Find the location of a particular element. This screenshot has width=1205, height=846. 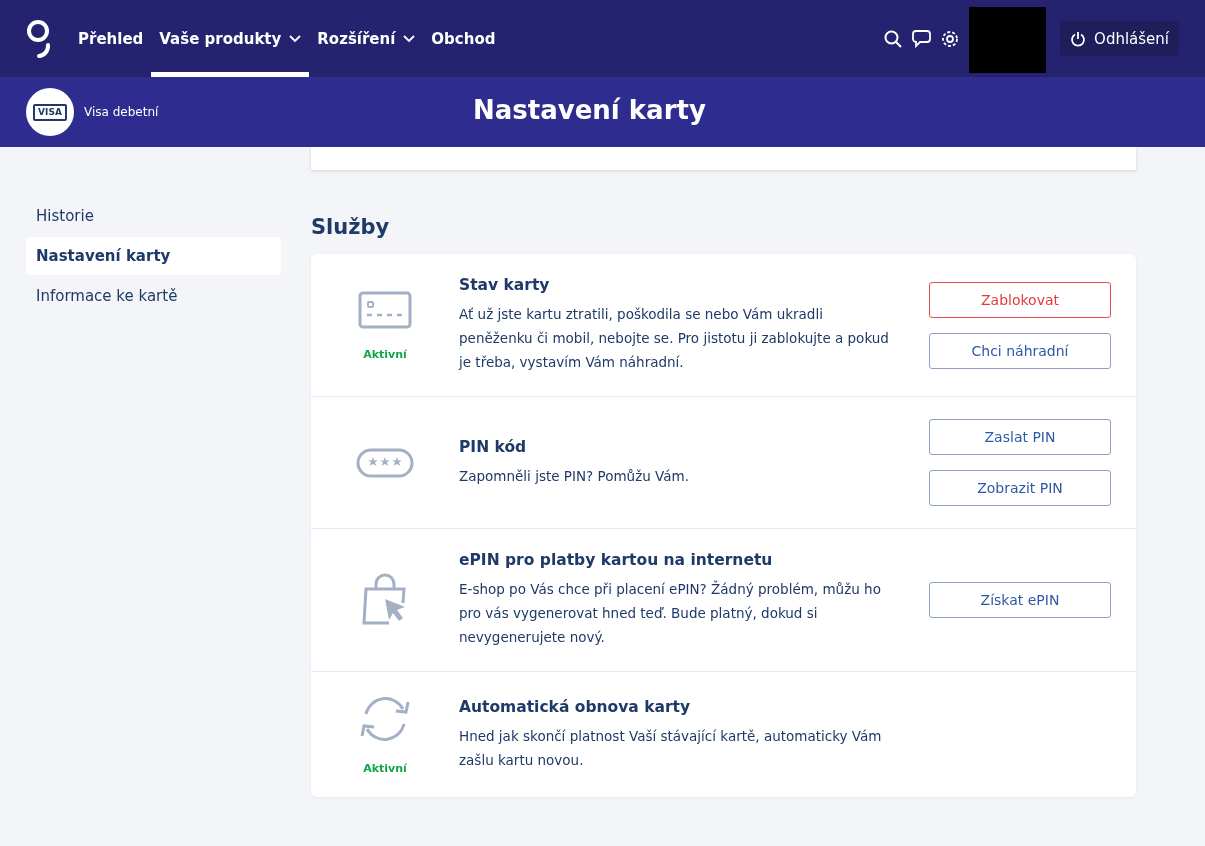

sidebar-item: Informace ke kartě is located at coordinates (153, 296).